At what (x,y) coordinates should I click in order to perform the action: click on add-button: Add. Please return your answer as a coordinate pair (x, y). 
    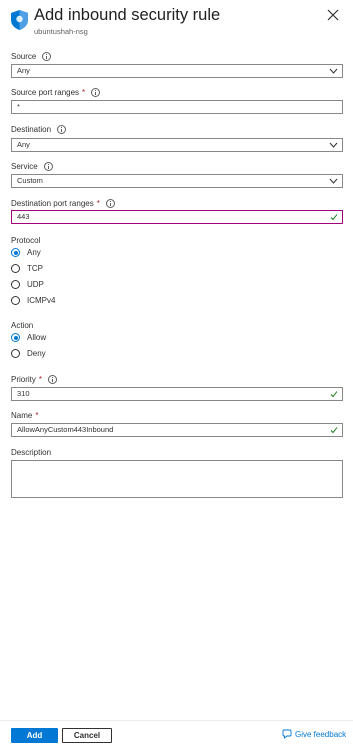
    Looking at the image, I should click on (34, 735).